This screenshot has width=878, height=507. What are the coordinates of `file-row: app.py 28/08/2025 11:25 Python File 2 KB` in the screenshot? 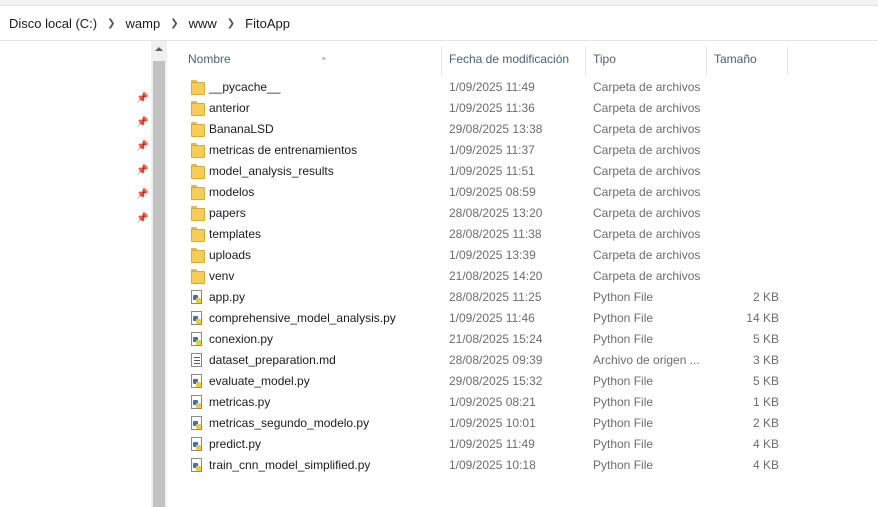 It's located at (487, 297).